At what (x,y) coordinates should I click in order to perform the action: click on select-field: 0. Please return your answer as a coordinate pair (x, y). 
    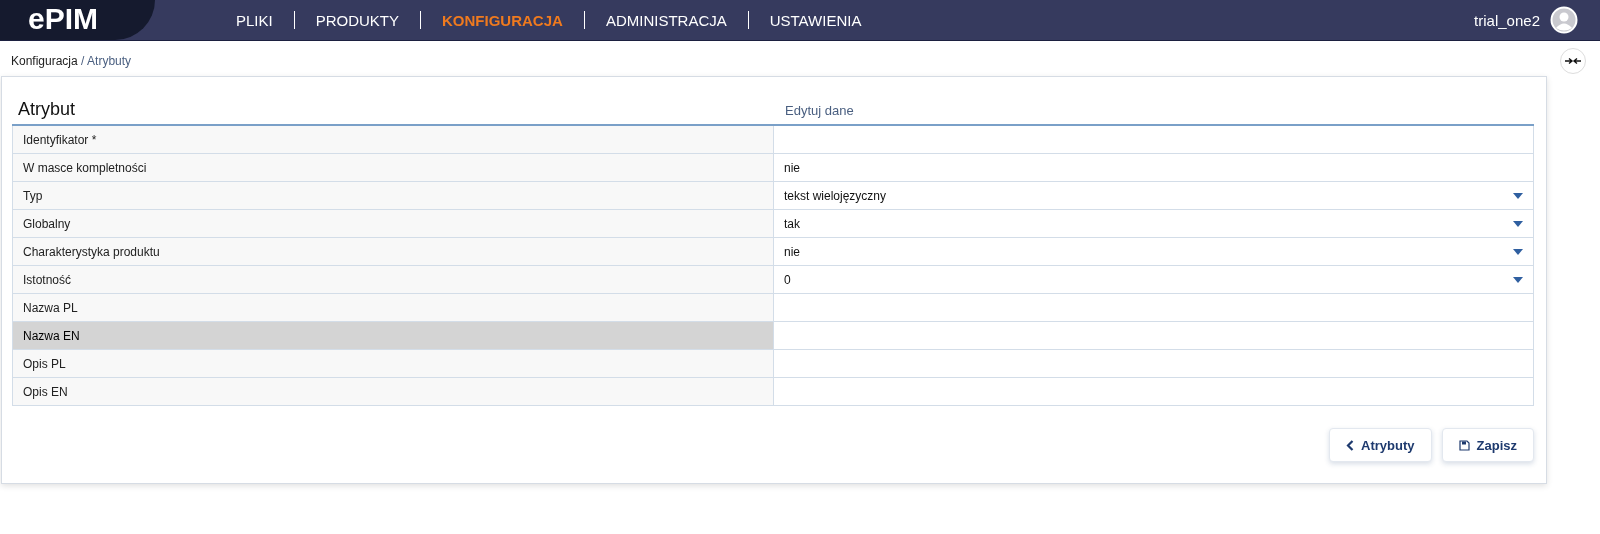
    Looking at the image, I should click on (1153, 279).